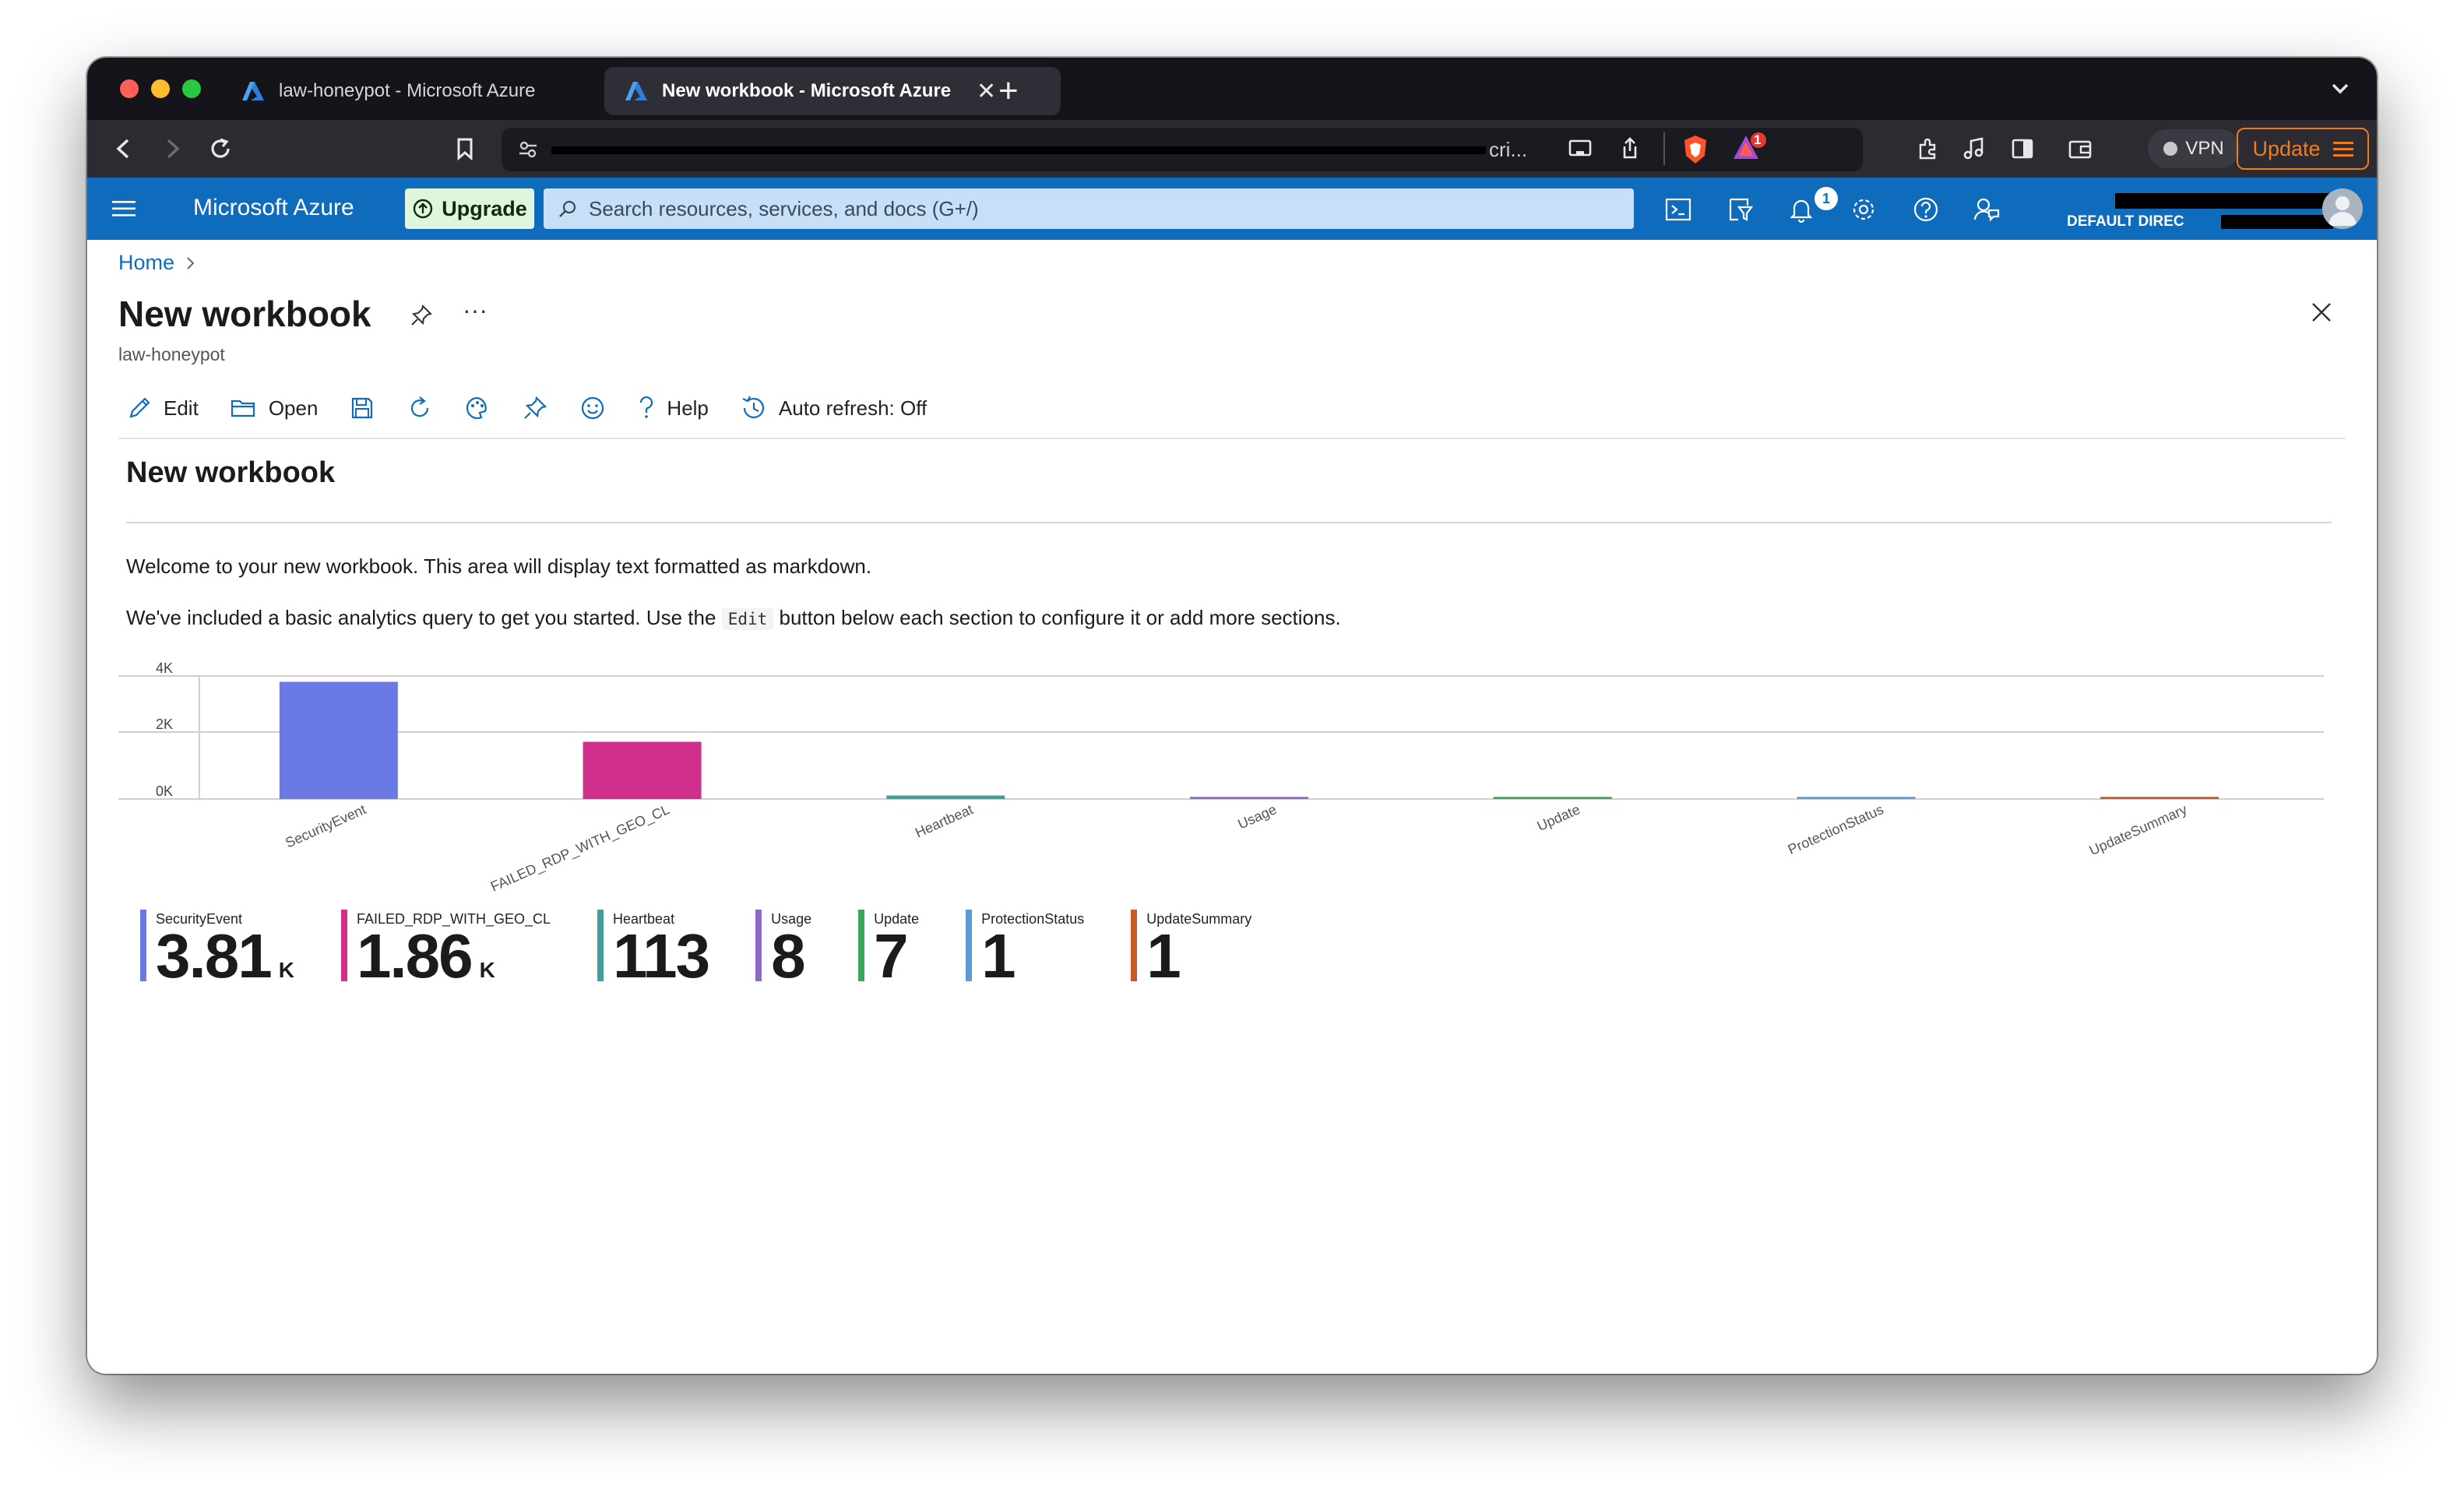 This screenshot has height=1489, width=2464. I want to click on metric-tile: UpdateSummary 1, so click(1191, 948).